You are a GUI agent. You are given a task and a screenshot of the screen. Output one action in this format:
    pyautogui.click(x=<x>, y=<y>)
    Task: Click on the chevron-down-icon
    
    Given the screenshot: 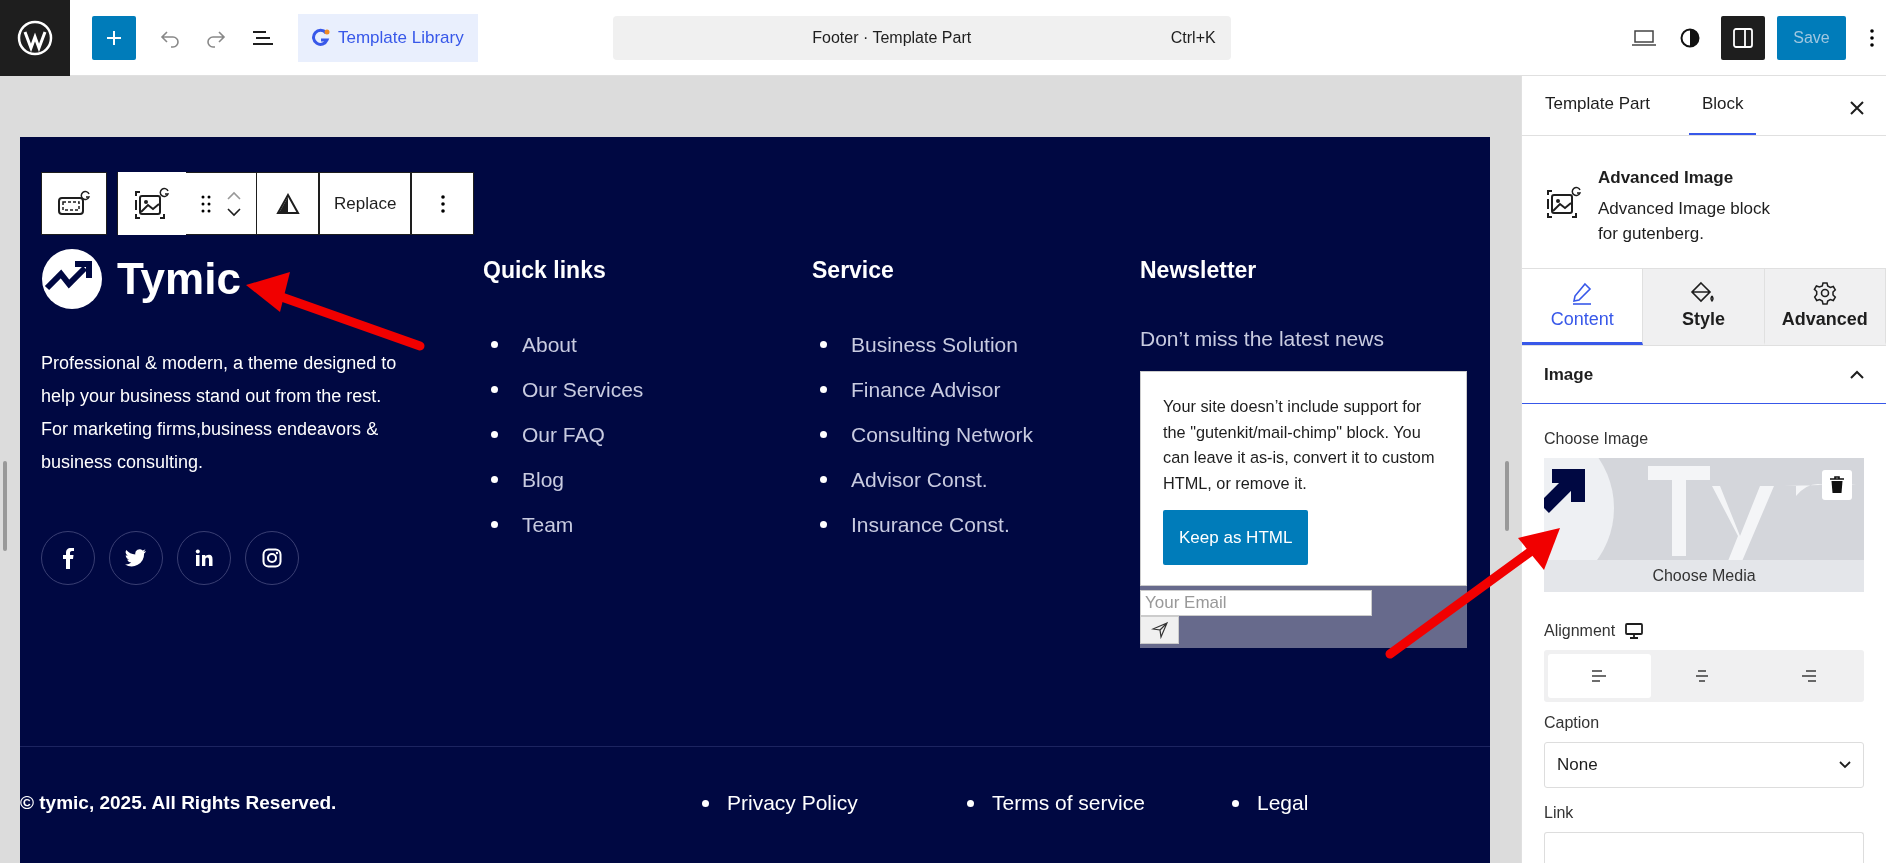 What is the action you would take?
    pyautogui.click(x=1845, y=765)
    